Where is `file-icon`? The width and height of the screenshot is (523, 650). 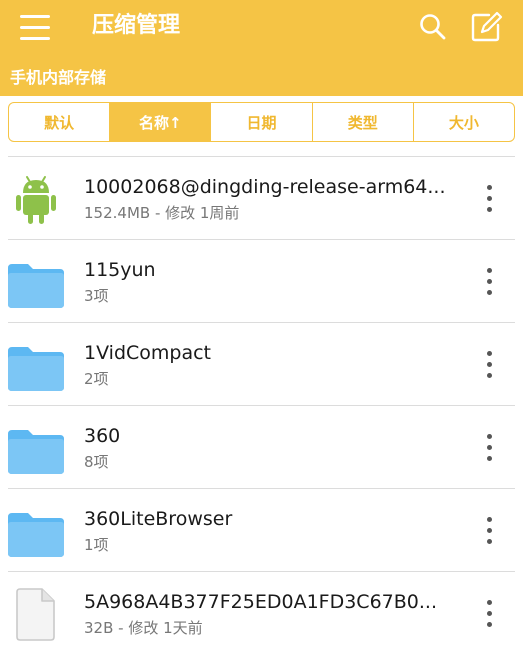
file-icon is located at coordinates (35, 614).